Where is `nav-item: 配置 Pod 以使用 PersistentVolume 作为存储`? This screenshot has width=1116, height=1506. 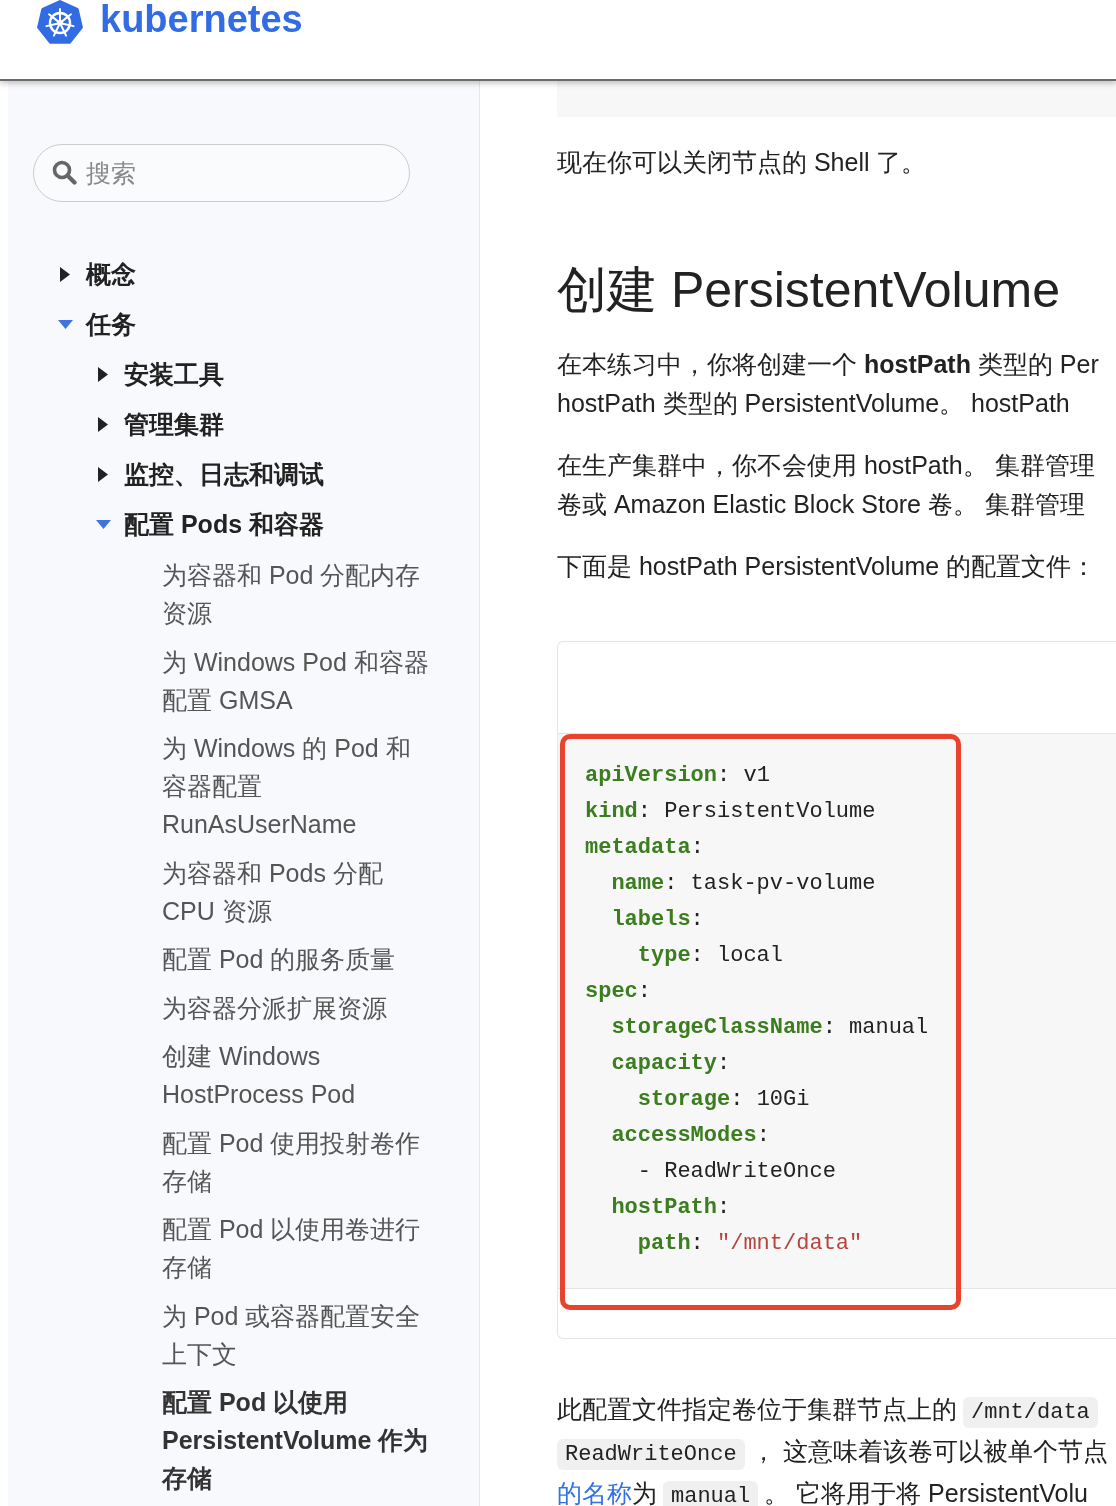 nav-item: 配置 Pod 以使用 PersistentVolume 作为存储 is located at coordinates (298, 1440).